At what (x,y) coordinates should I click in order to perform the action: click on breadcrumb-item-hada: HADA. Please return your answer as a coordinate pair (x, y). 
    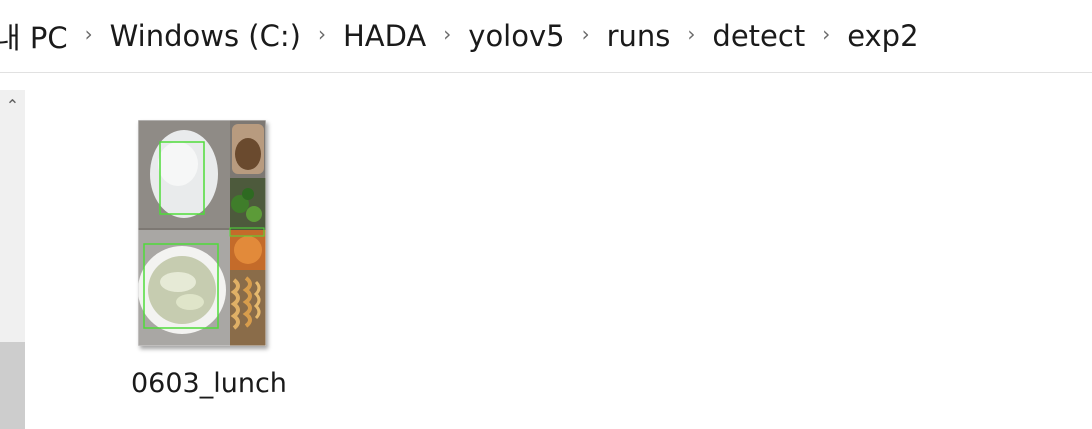
    Looking at the image, I should click on (384, 36).